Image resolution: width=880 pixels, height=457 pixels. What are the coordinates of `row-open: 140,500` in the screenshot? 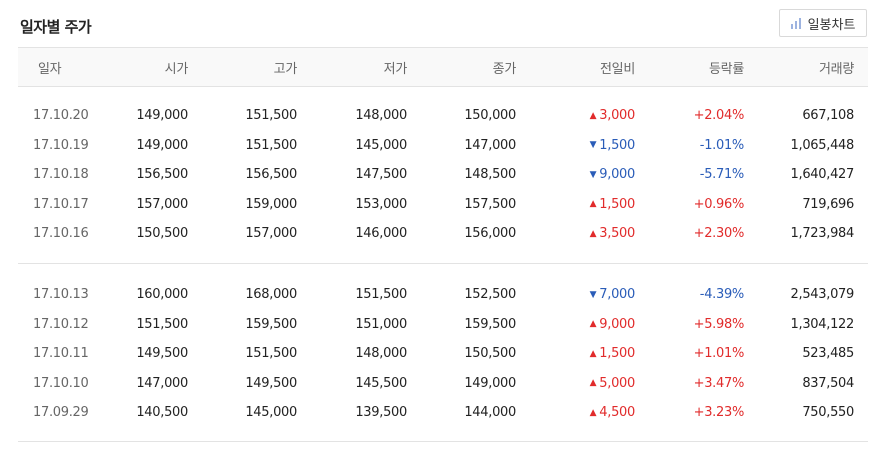 It's located at (162, 413).